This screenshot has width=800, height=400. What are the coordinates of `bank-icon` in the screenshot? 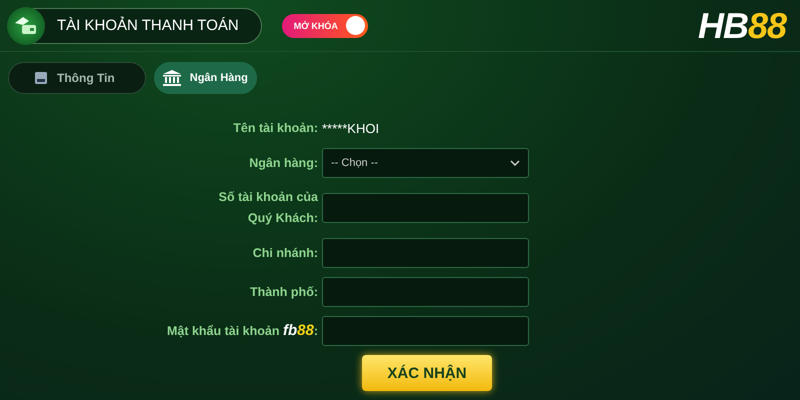 It's located at (171, 78).